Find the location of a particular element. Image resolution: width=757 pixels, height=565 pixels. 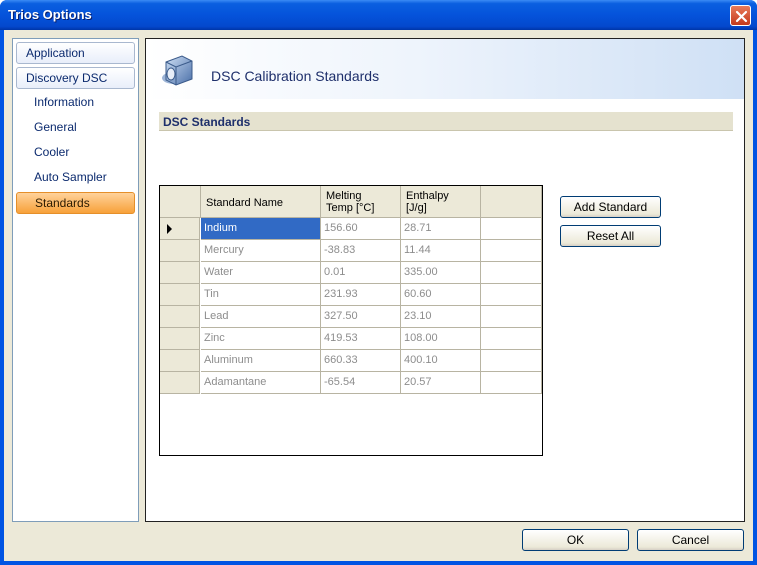

cell-enthalpy: 335.00 is located at coordinates (441, 273).